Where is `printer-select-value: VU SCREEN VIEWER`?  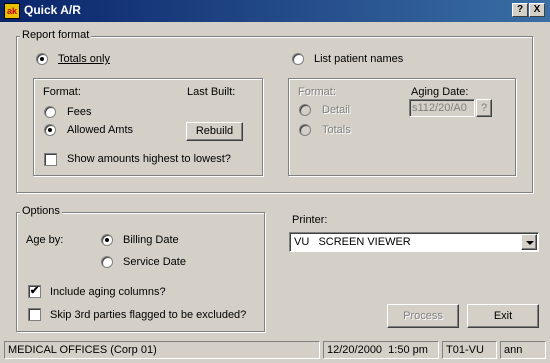
printer-select-value: VU SCREEN VIEWER is located at coordinates (352, 242).